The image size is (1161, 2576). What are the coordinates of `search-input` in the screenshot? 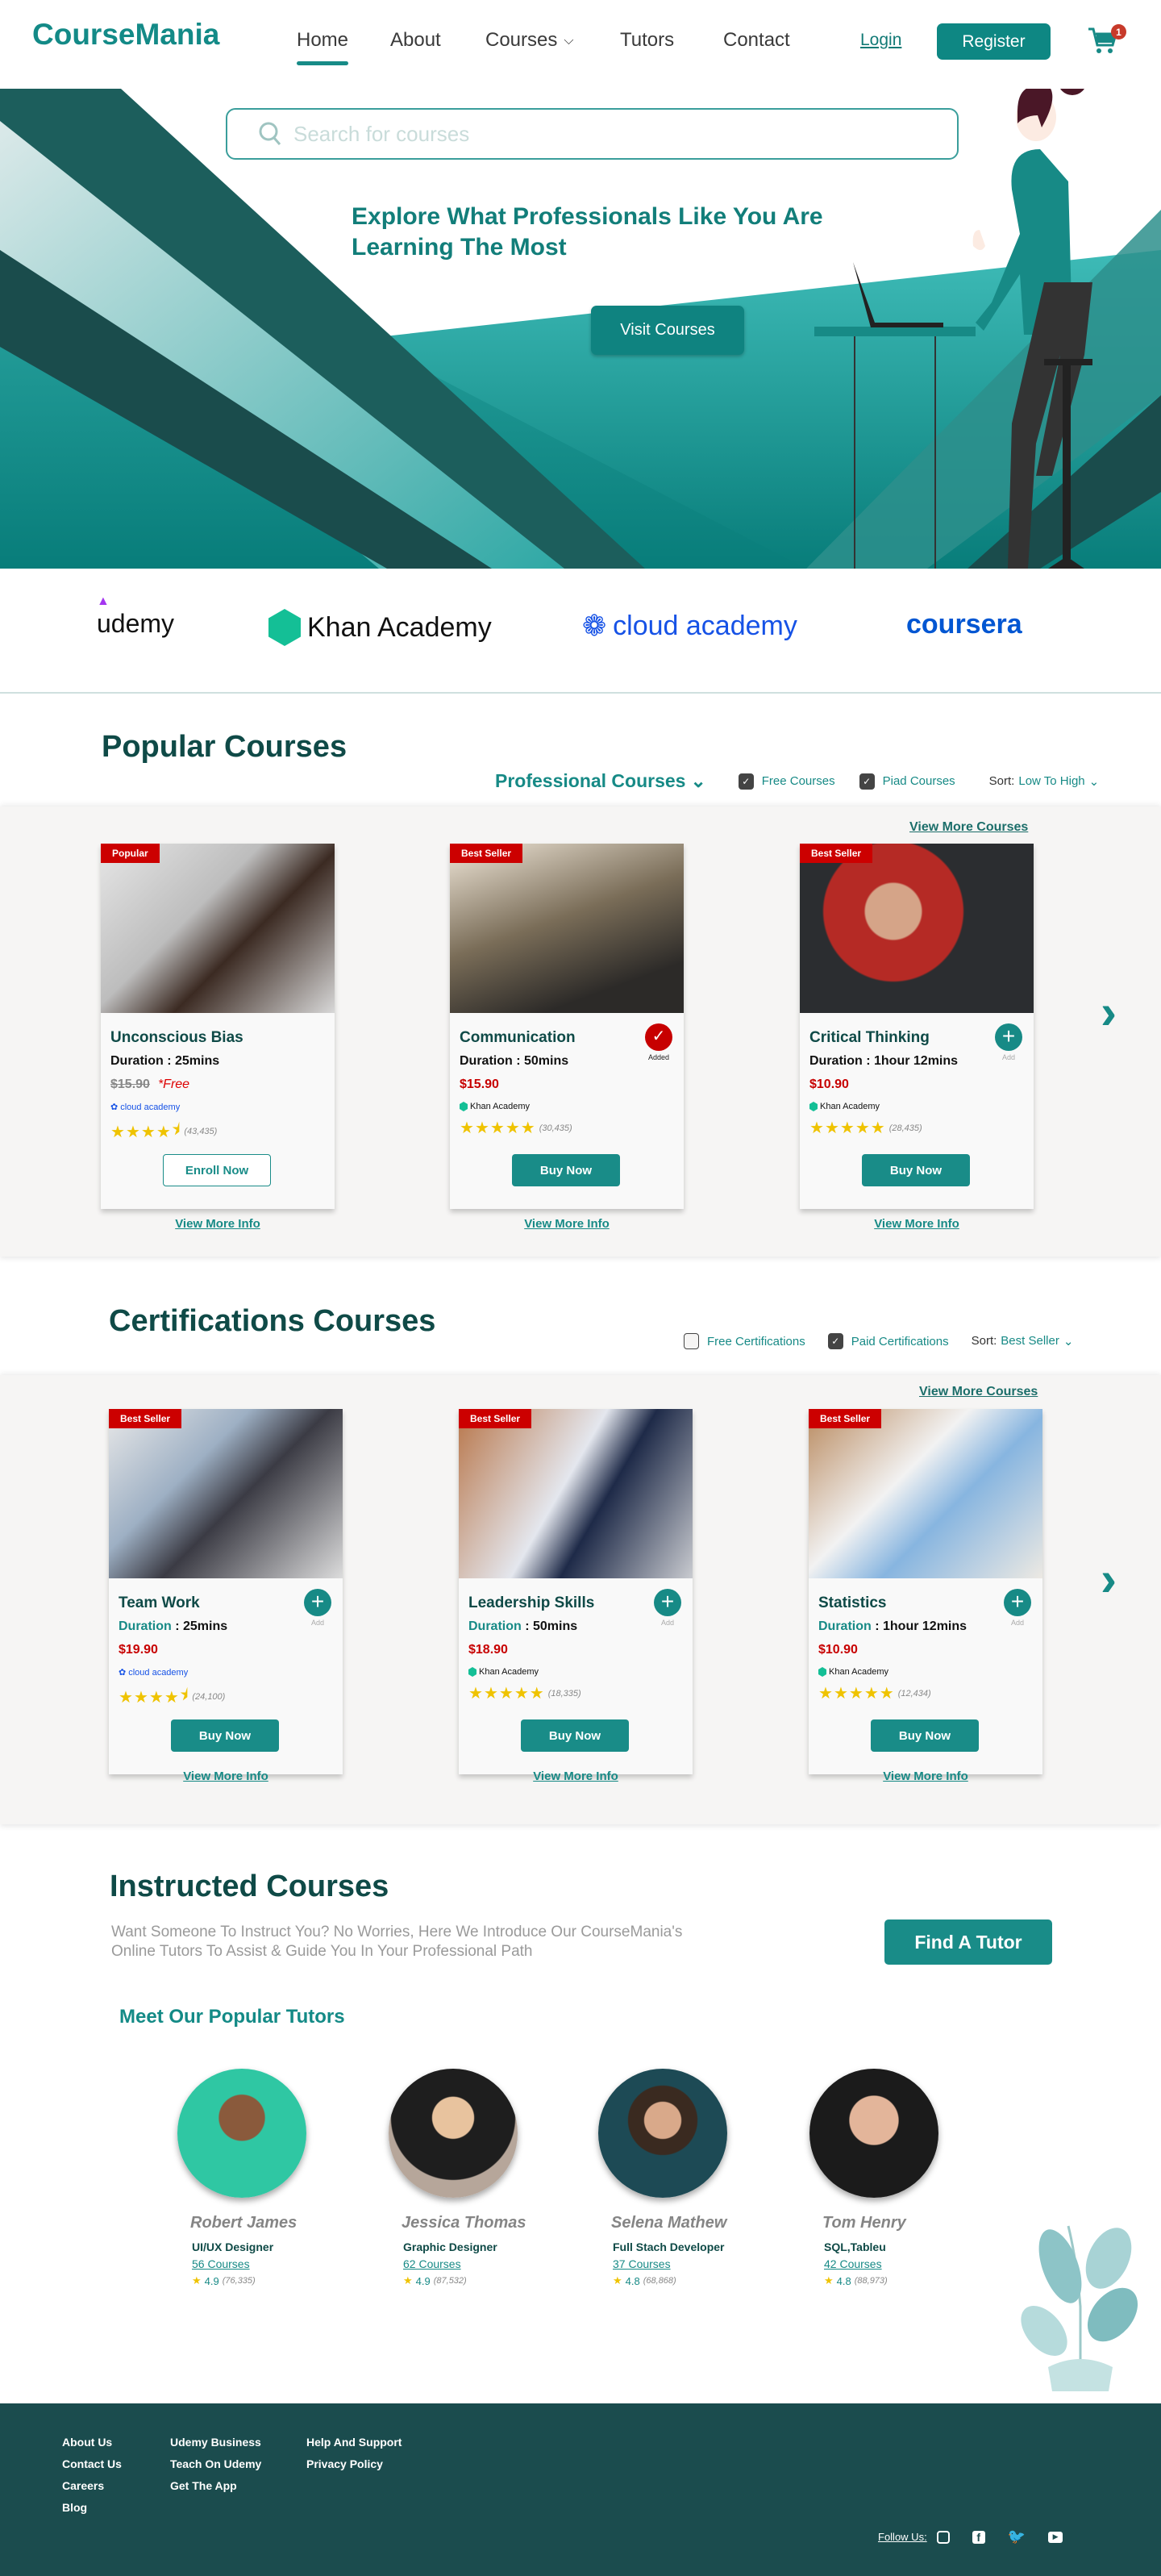 It's located at (615, 134).